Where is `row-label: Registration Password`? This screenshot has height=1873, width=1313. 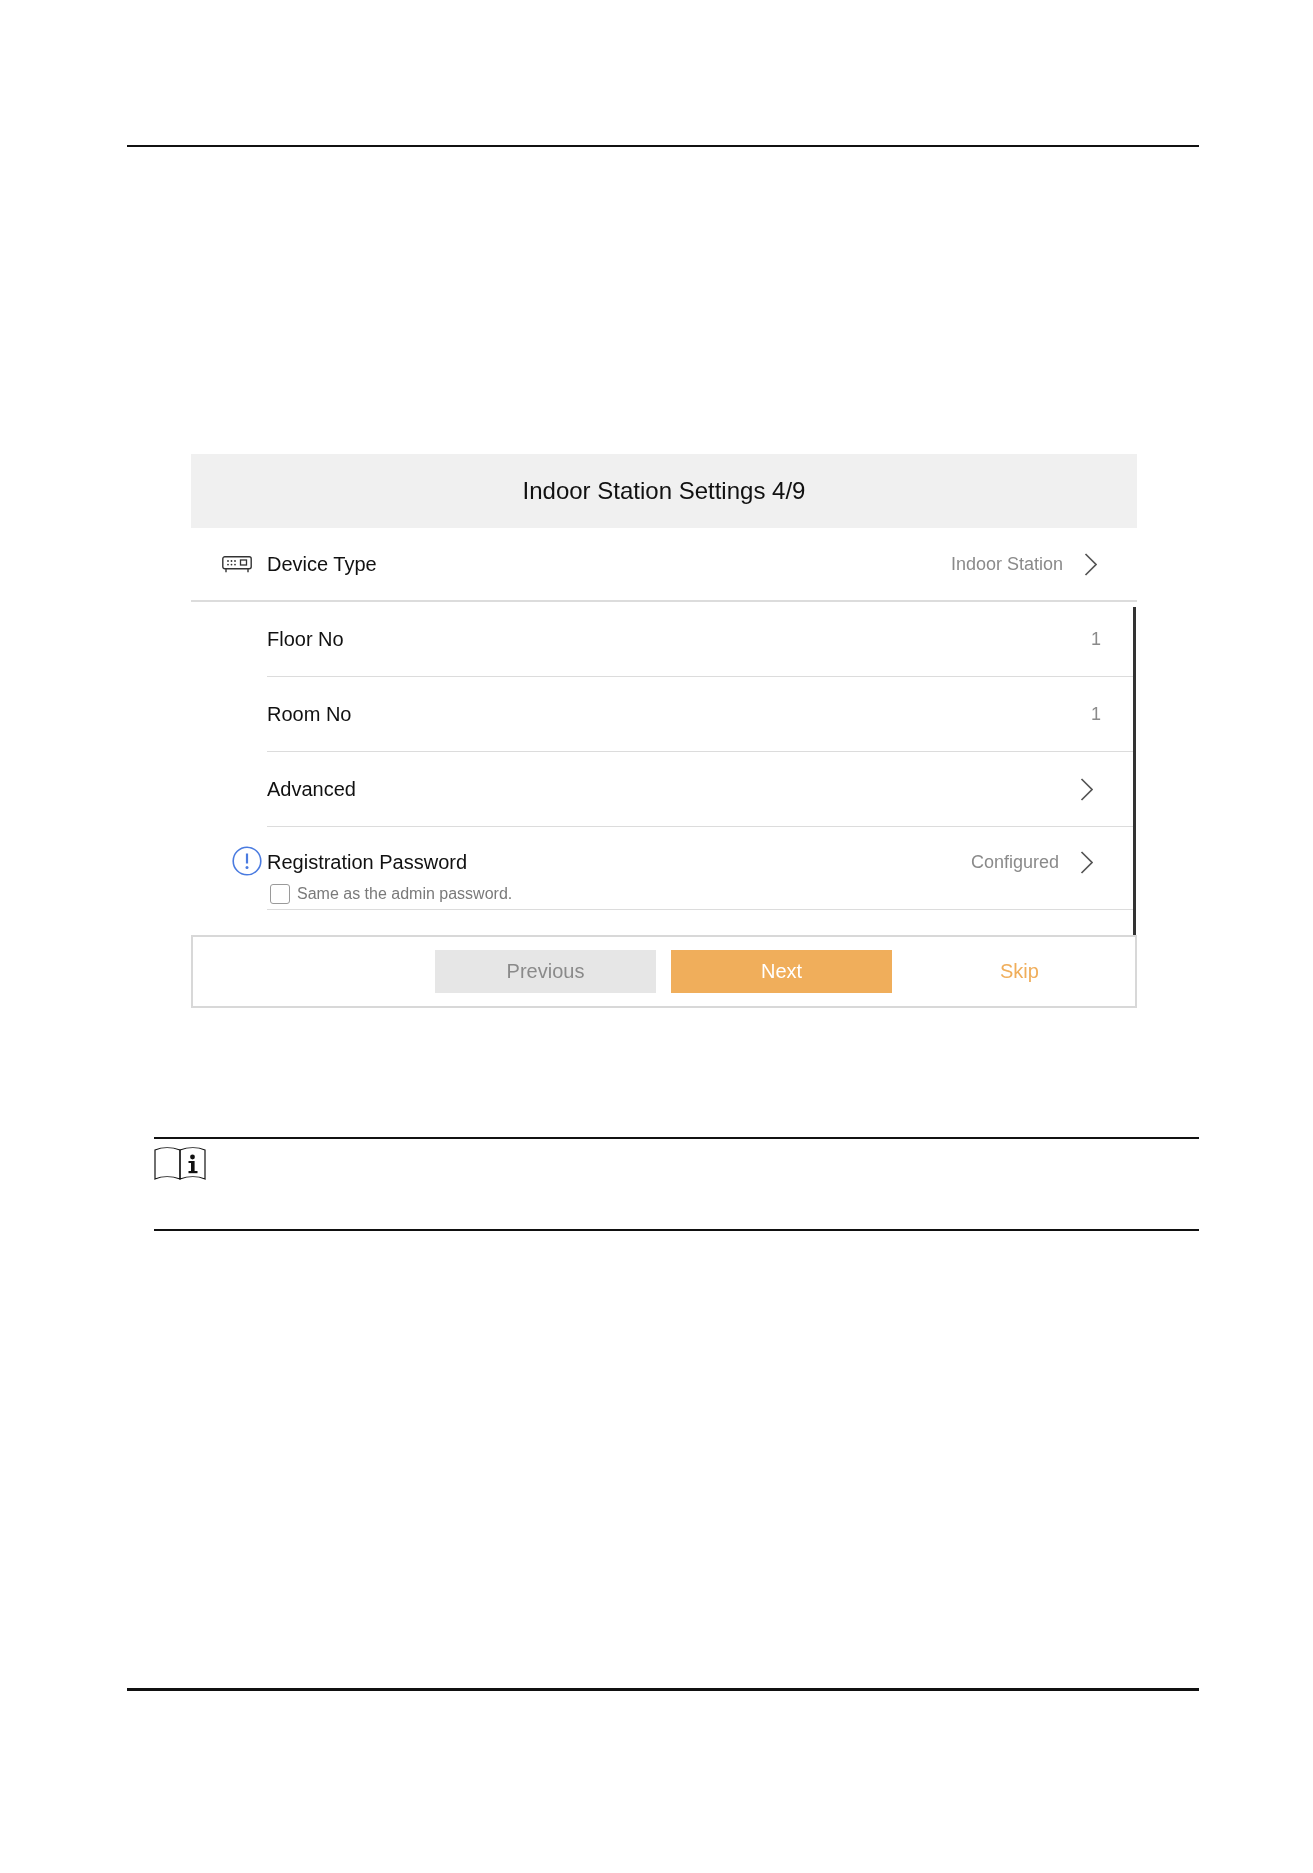
row-label: Registration Password is located at coordinates (367, 862).